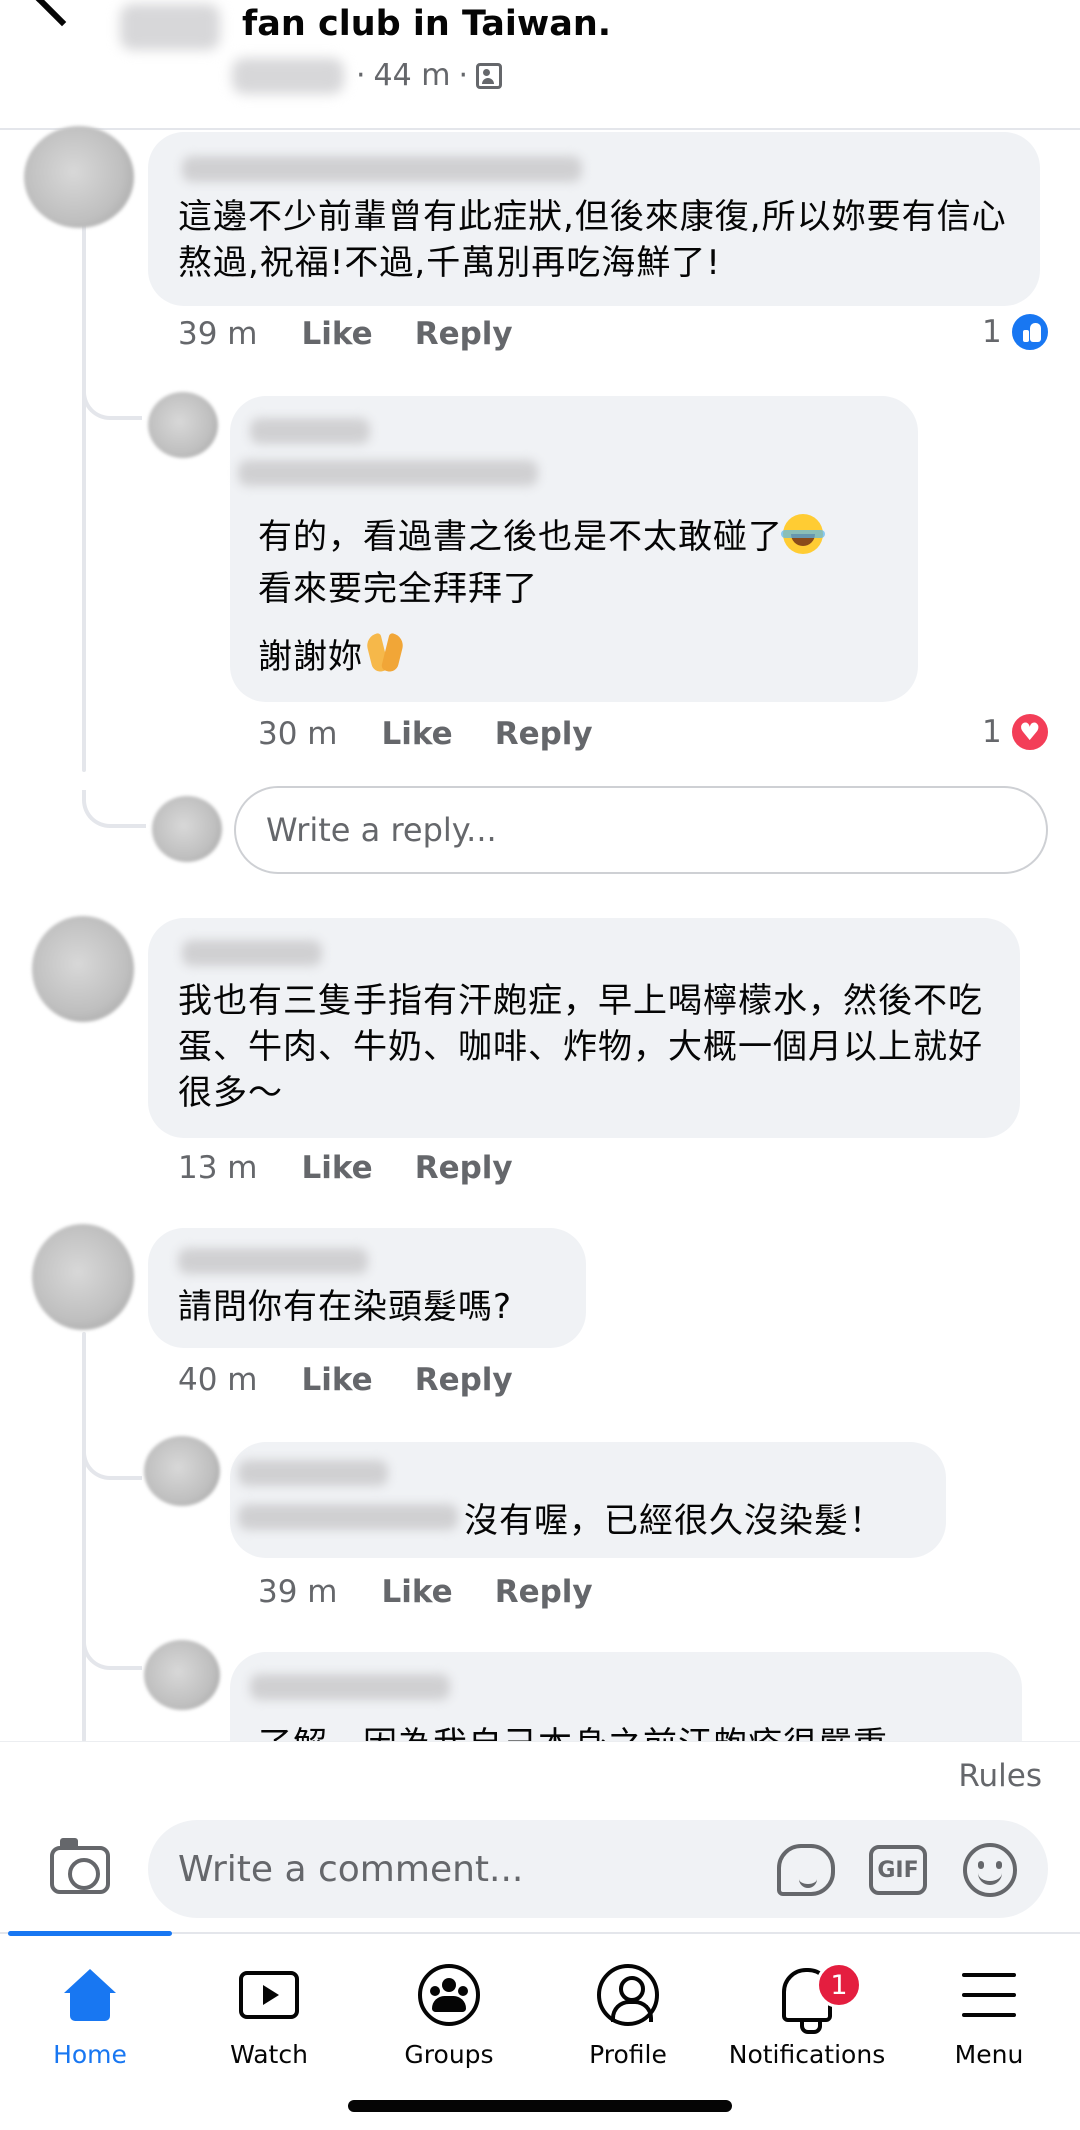 The height and width of the screenshot is (2130, 1080). Describe the element at coordinates (807, 2014) in the screenshot. I see `nav-notifications: 1 Notifications` at that location.